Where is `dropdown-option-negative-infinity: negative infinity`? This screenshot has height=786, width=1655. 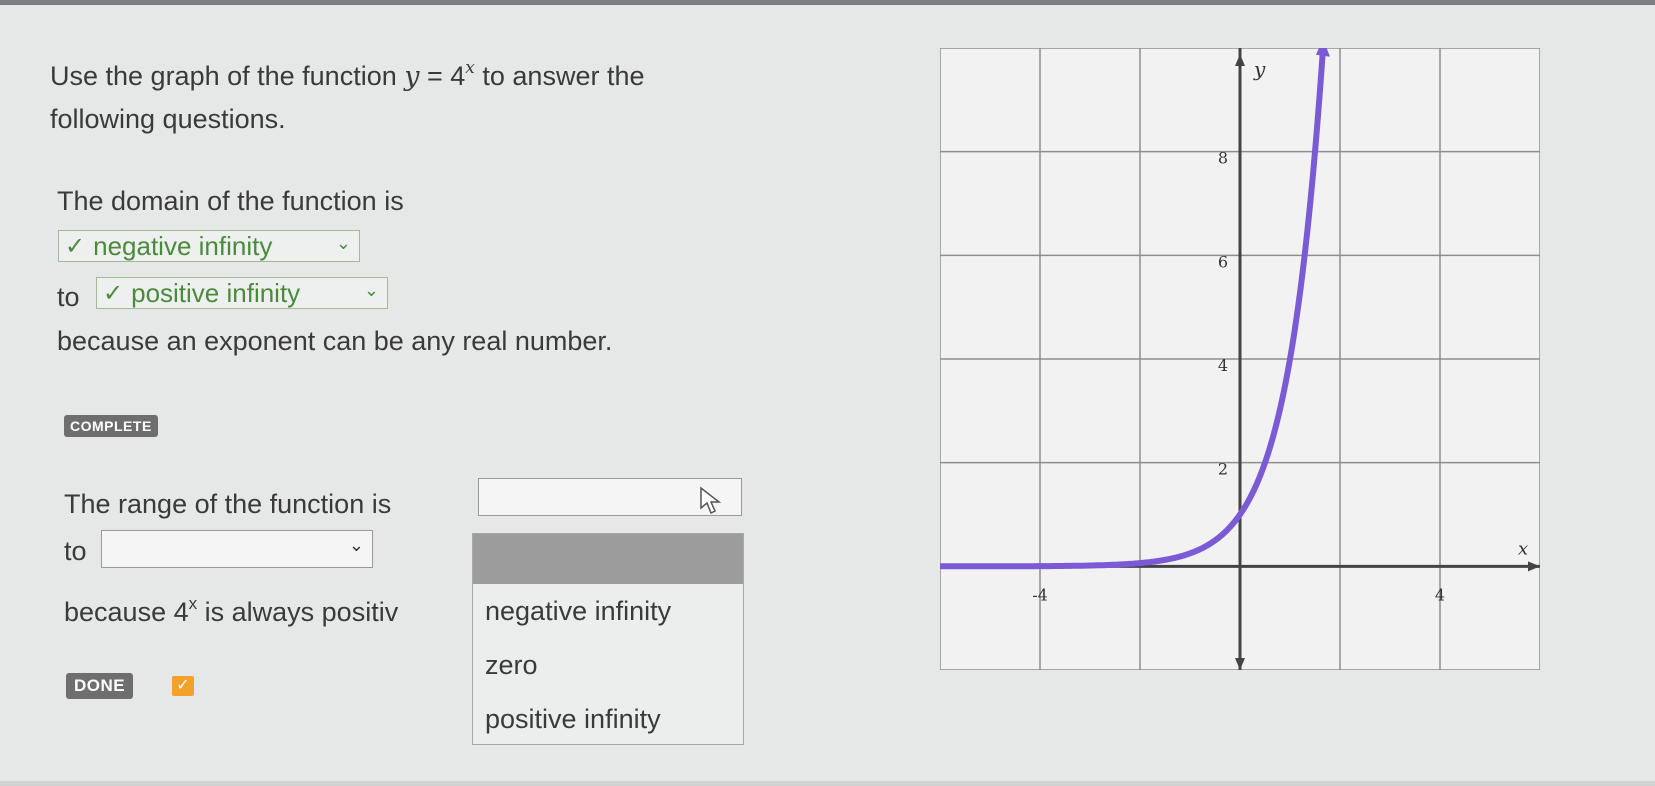
dropdown-option-negative-infinity: negative infinity is located at coordinates (608, 611).